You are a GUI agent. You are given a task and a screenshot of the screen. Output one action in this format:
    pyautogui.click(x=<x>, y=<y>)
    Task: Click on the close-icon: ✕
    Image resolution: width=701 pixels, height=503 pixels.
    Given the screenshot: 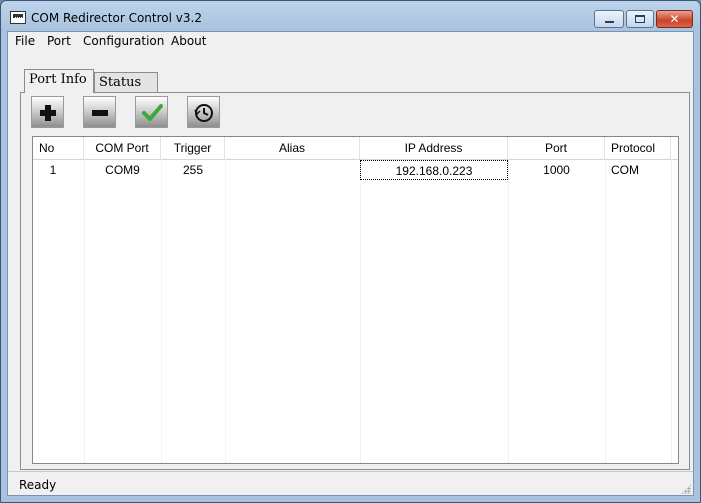 What is the action you would take?
    pyautogui.click(x=674, y=19)
    